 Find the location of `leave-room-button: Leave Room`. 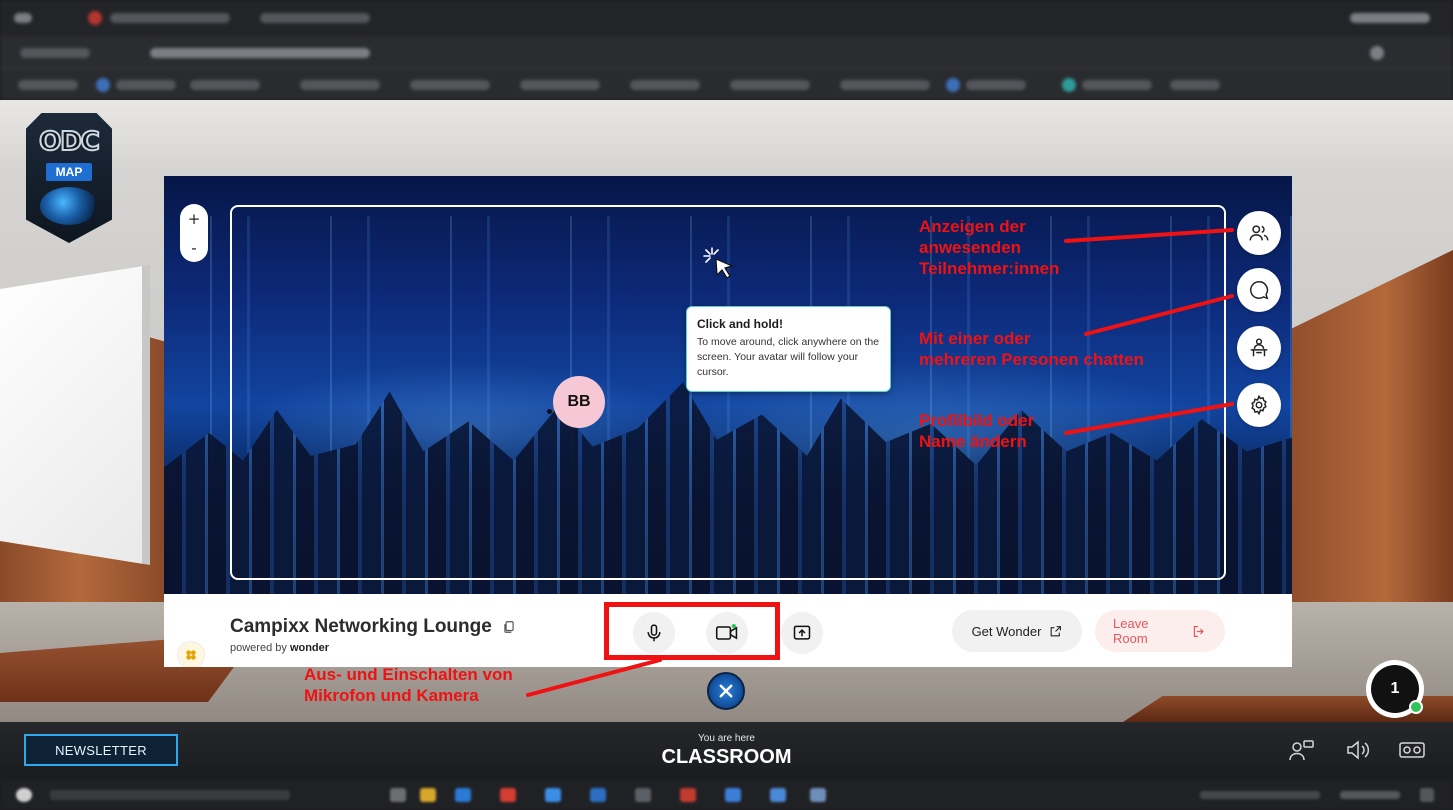

leave-room-button: Leave Room is located at coordinates (1160, 631).